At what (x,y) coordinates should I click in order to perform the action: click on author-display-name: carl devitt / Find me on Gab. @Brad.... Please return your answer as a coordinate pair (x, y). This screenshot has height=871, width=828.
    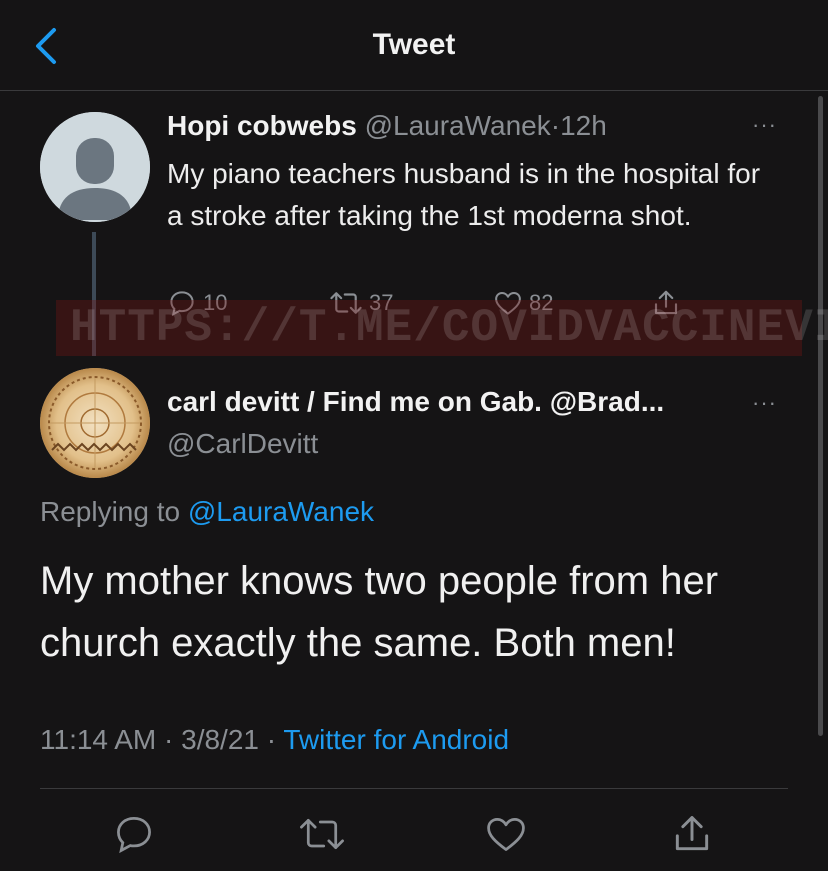
    Looking at the image, I should click on (415, 402).